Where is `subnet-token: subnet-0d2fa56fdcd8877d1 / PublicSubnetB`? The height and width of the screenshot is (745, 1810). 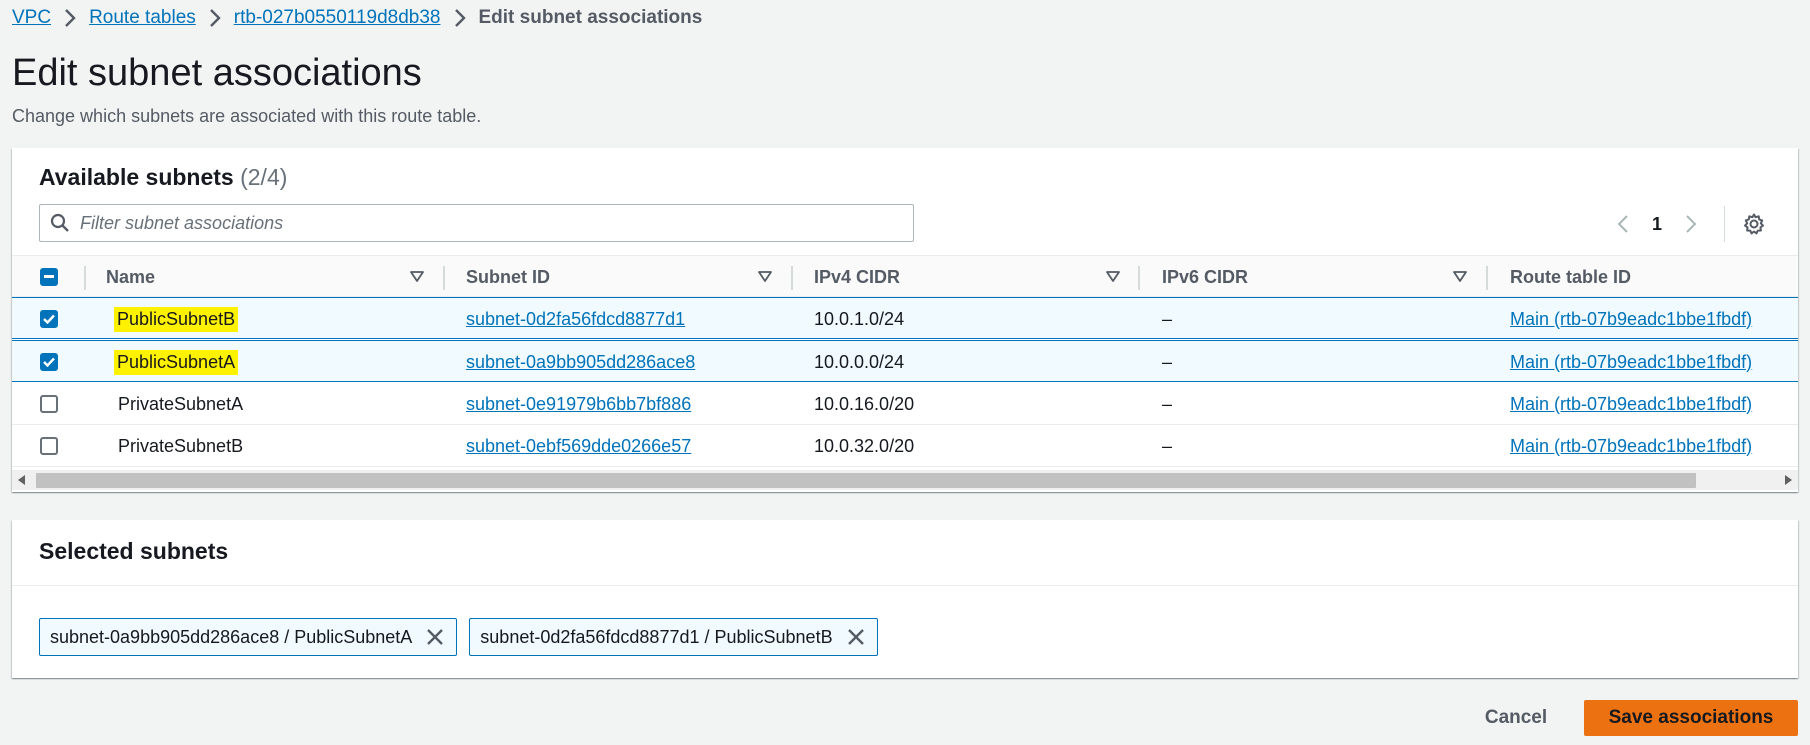
subnet-token: subnet-0d2fa56fdcd8877d1 / PublicSubnetB is located at coordinates (673, 637).